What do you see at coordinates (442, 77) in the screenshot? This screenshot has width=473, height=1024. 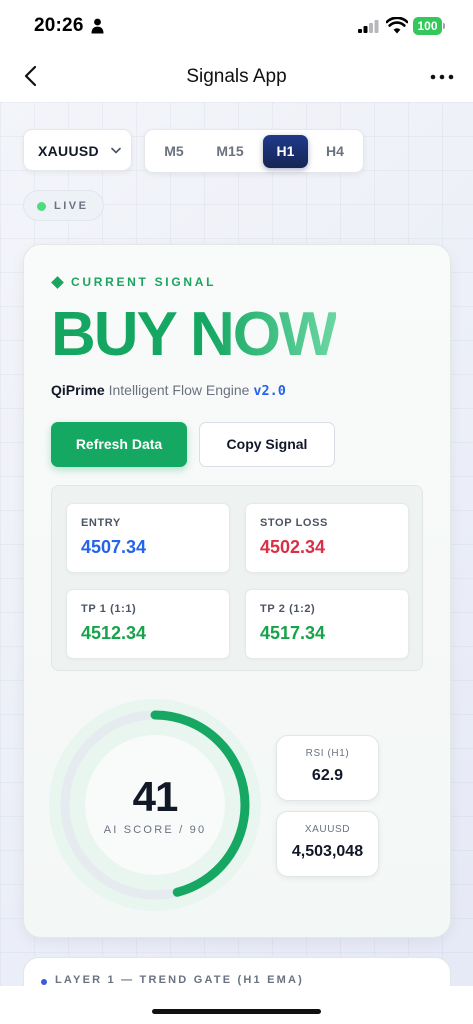 I see `more-horizontal-icon` at bounding box center [442, 77].